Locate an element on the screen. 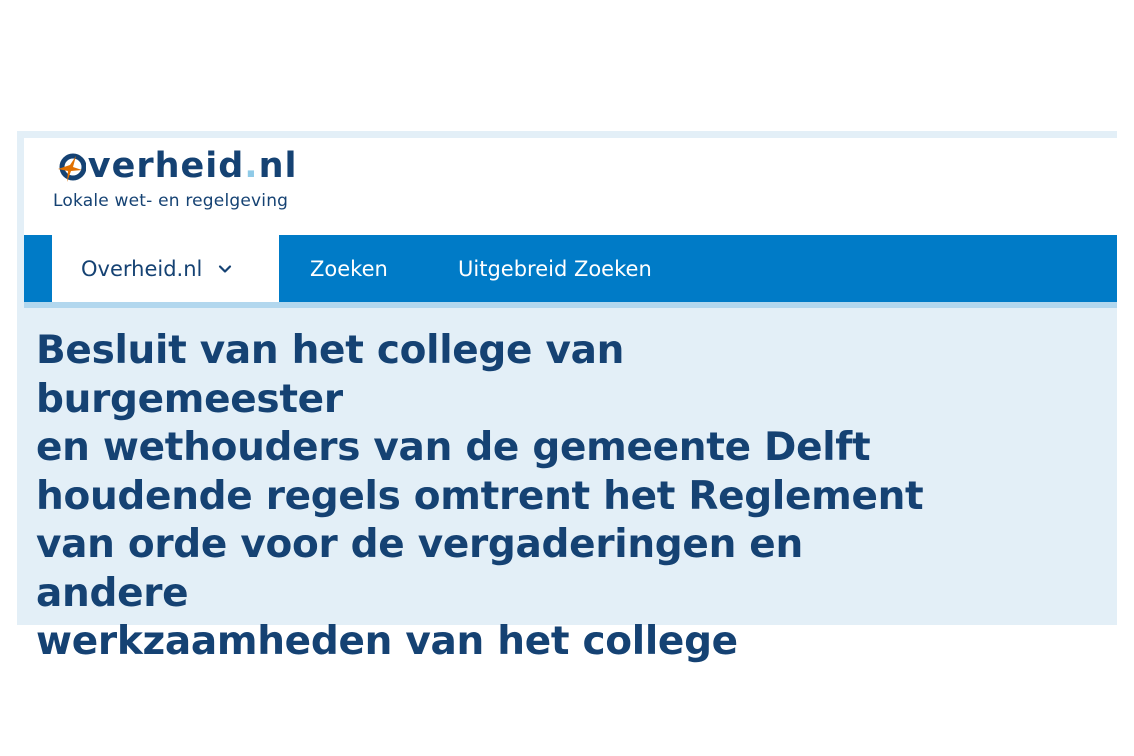  title-line: houdende regels omtrent het Reglement is located at coordinates (480, 496).